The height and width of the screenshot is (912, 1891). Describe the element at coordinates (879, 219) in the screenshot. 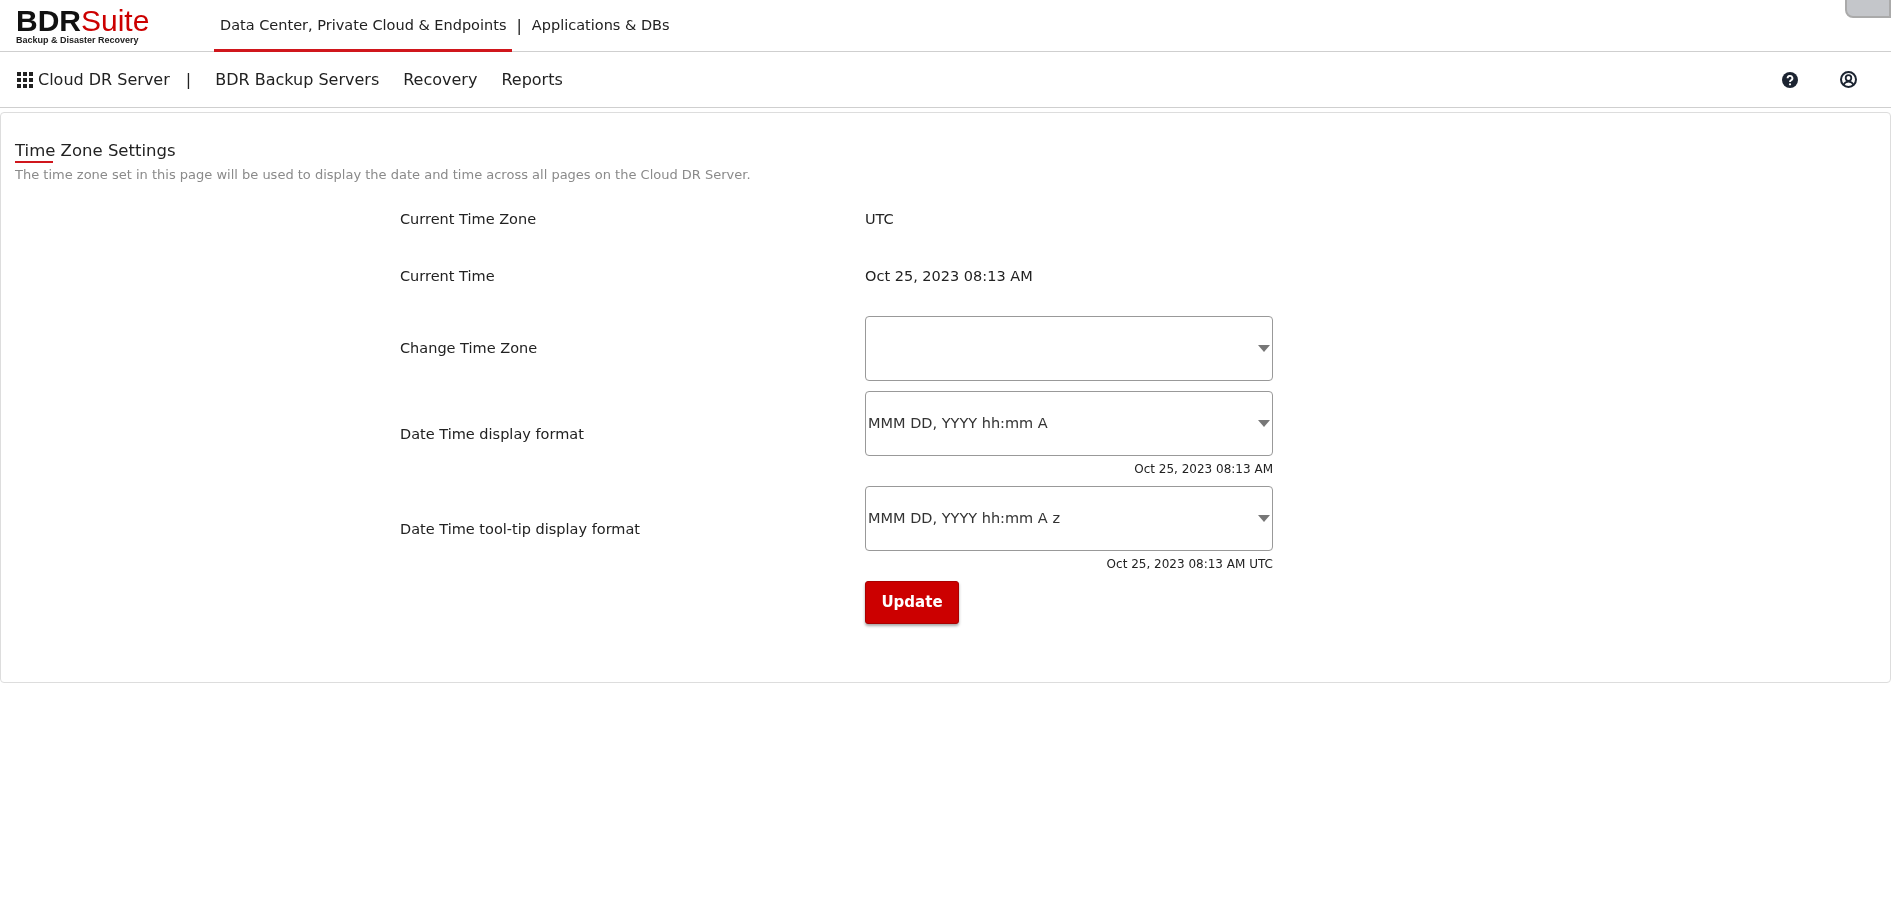

I see `field-value: UTC` at that location.